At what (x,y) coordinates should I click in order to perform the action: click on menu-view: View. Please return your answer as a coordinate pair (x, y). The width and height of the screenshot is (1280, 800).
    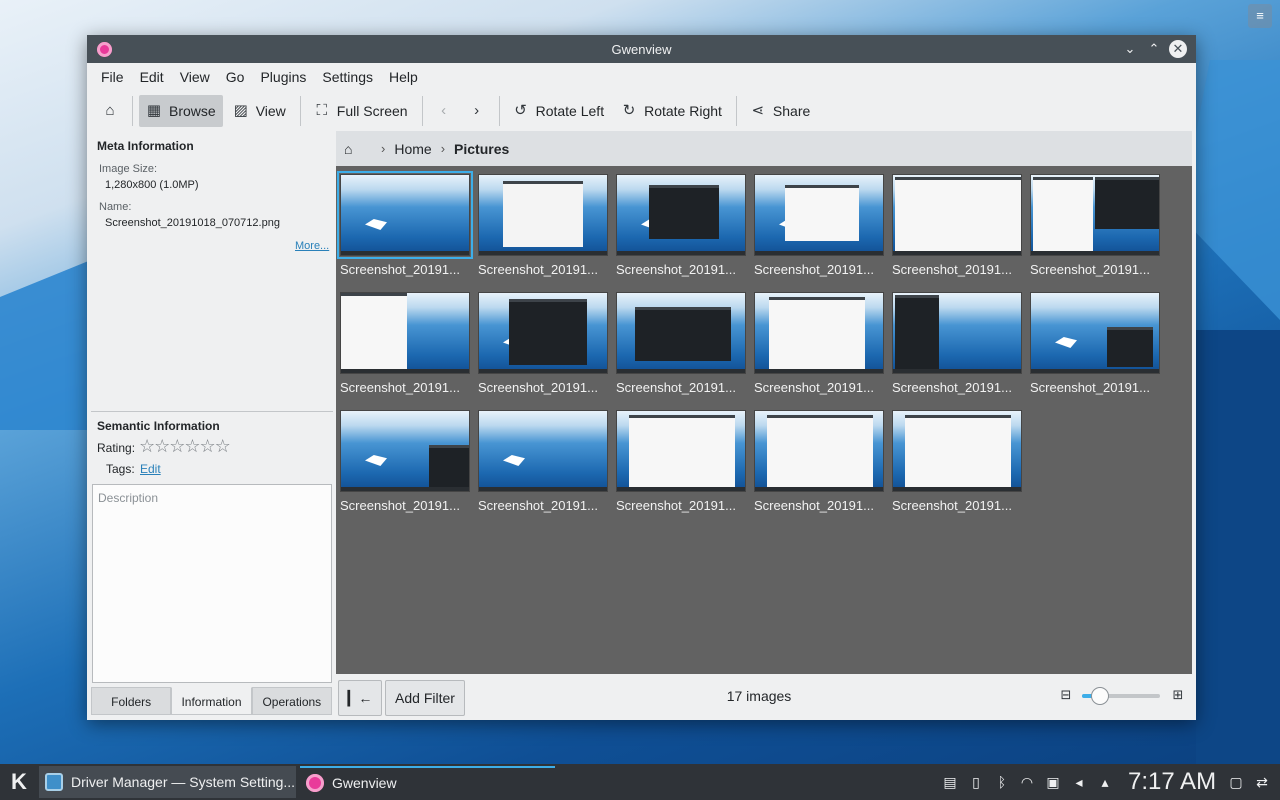
    Looking at the image, I should click on (195, 77).